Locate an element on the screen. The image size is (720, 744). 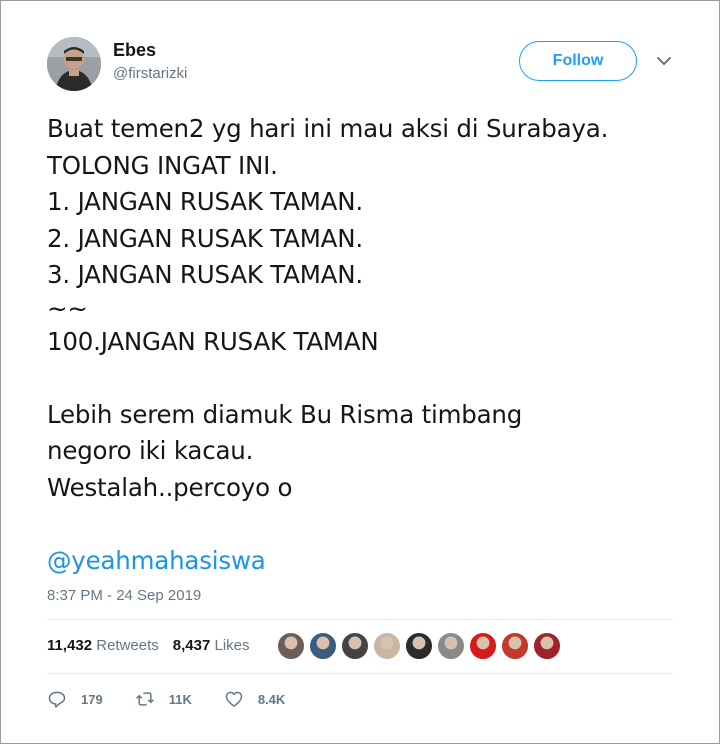
tweet-line: Lebih serem diamuk Bu Risma timbang is located at coordinates (285, 414).